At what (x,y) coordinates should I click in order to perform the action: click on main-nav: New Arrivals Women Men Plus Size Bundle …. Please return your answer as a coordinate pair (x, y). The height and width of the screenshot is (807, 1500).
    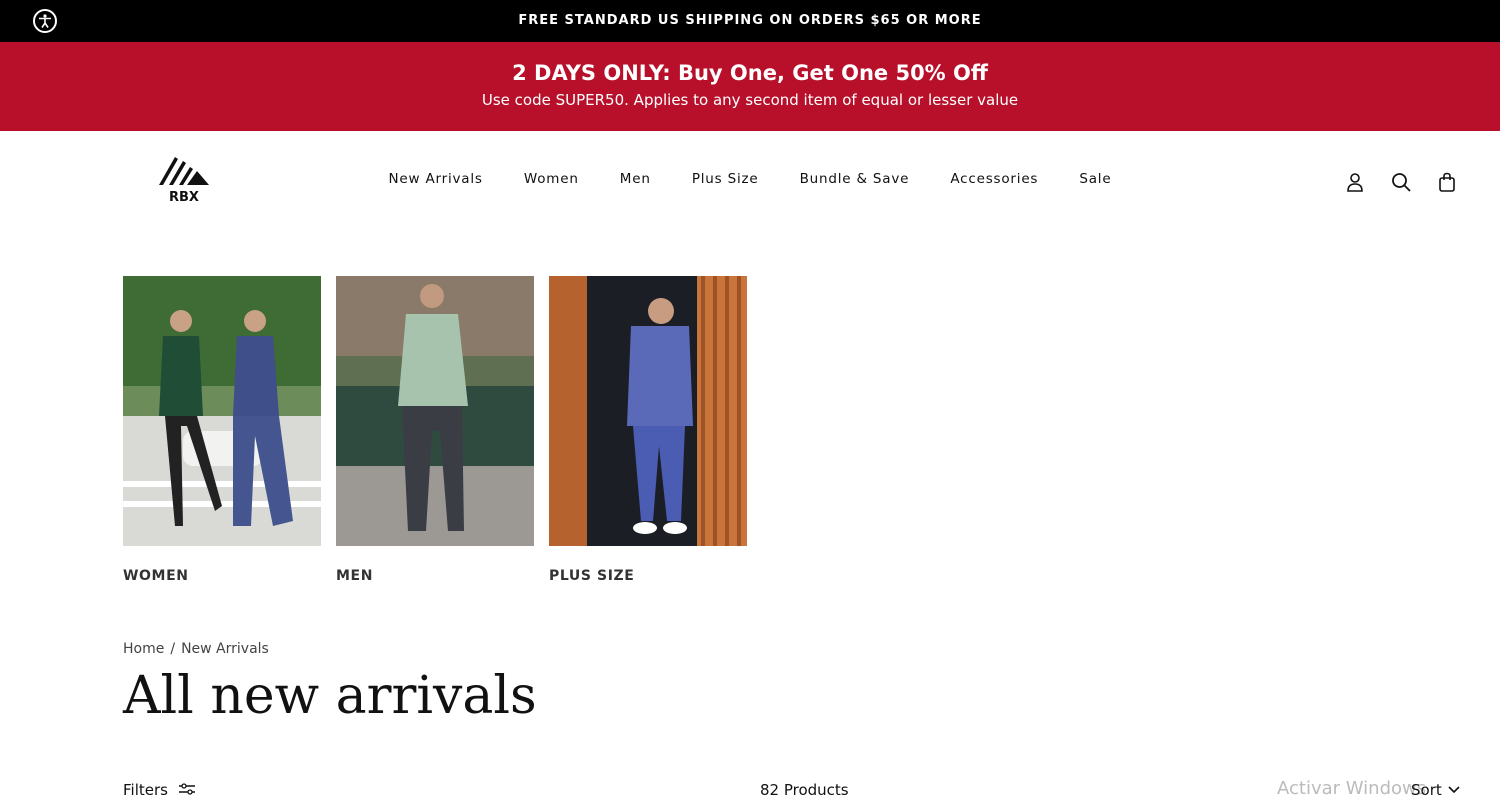
    Looking at the image, I should click on (750, 179).